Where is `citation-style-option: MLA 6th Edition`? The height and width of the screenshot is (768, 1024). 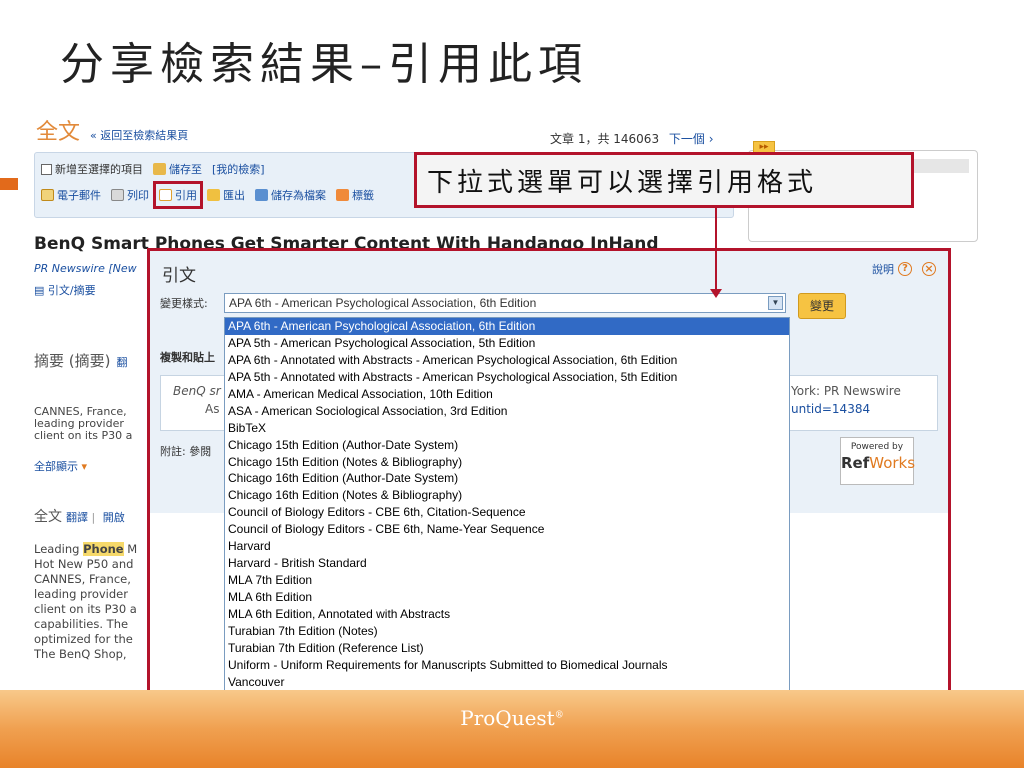 citation-style-option: MLA 6th Edition is located at coordinates (507, 597).